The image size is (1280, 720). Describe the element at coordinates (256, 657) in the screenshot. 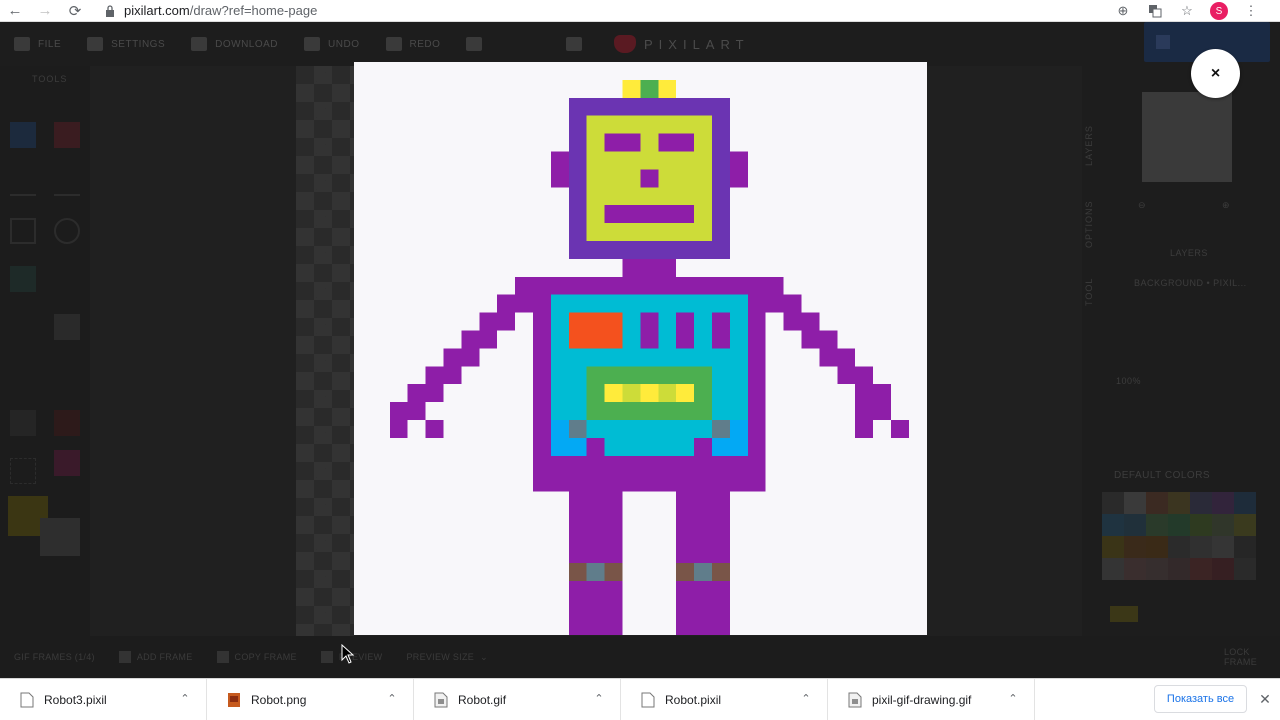

I see `copy-frame-button: COPY FRAME` at that location.